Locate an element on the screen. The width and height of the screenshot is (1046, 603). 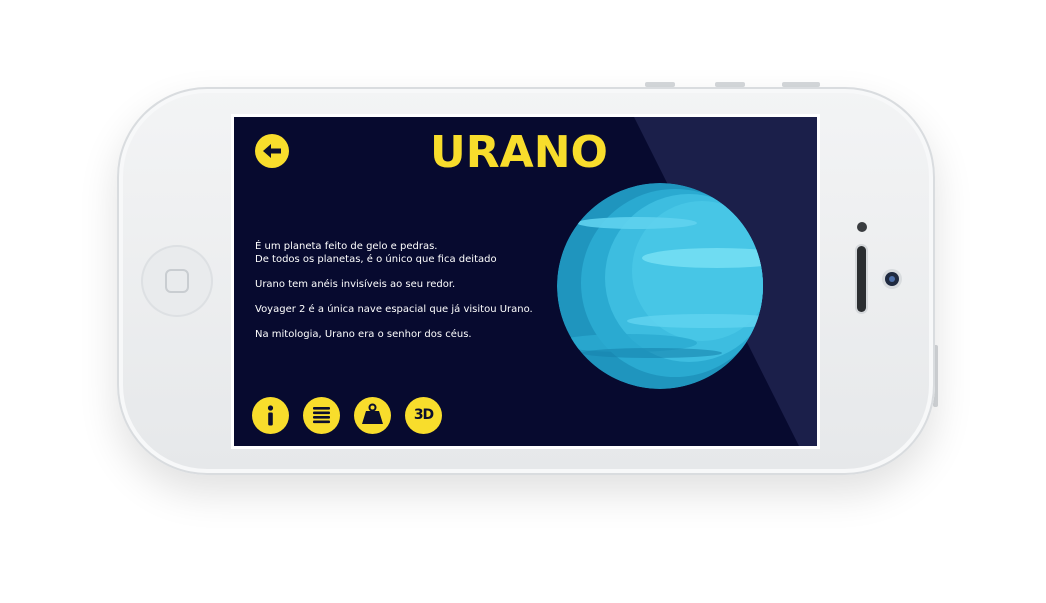
home-square-icon is located at coordinates (177, 281).